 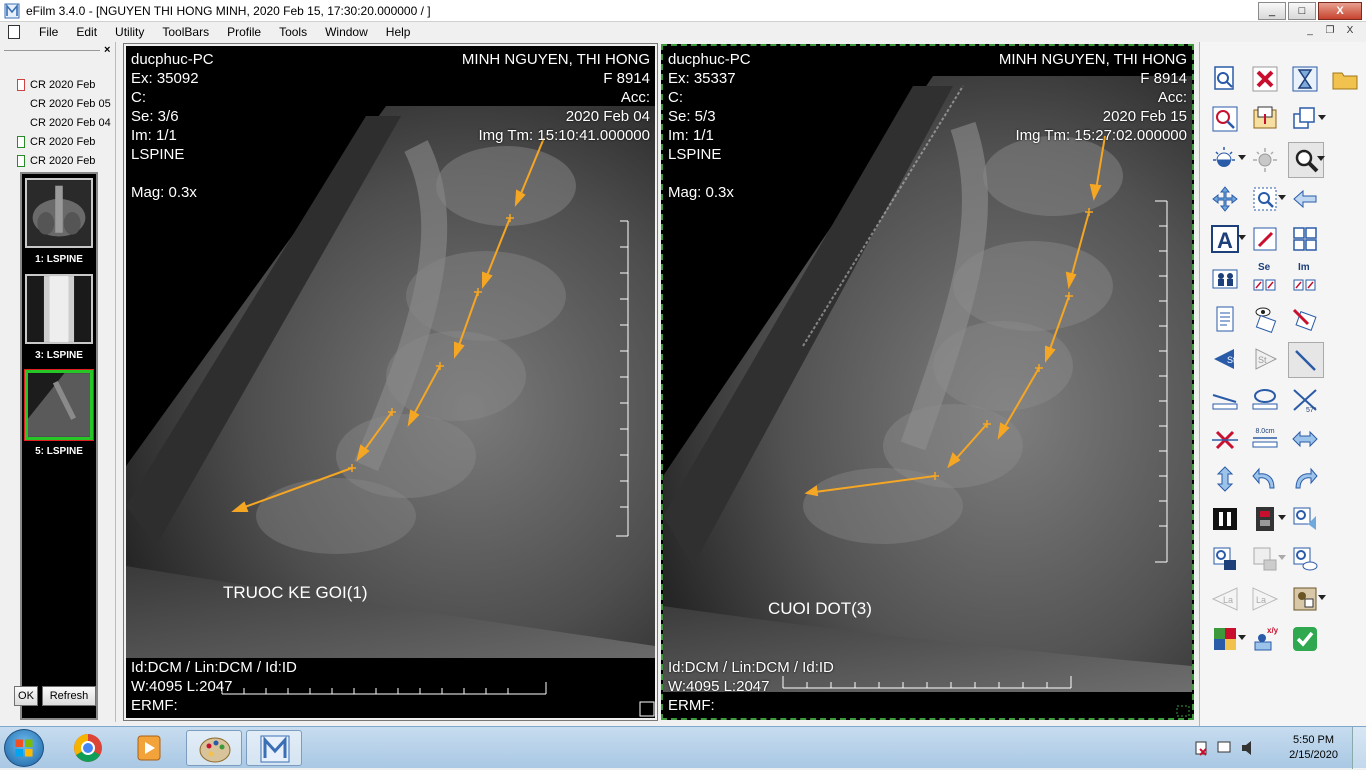 What do you see at coordinates (1306, 400) in the screenshot?
I see `angle-measure-icon: 57°` at bounding box center [1306, 400].